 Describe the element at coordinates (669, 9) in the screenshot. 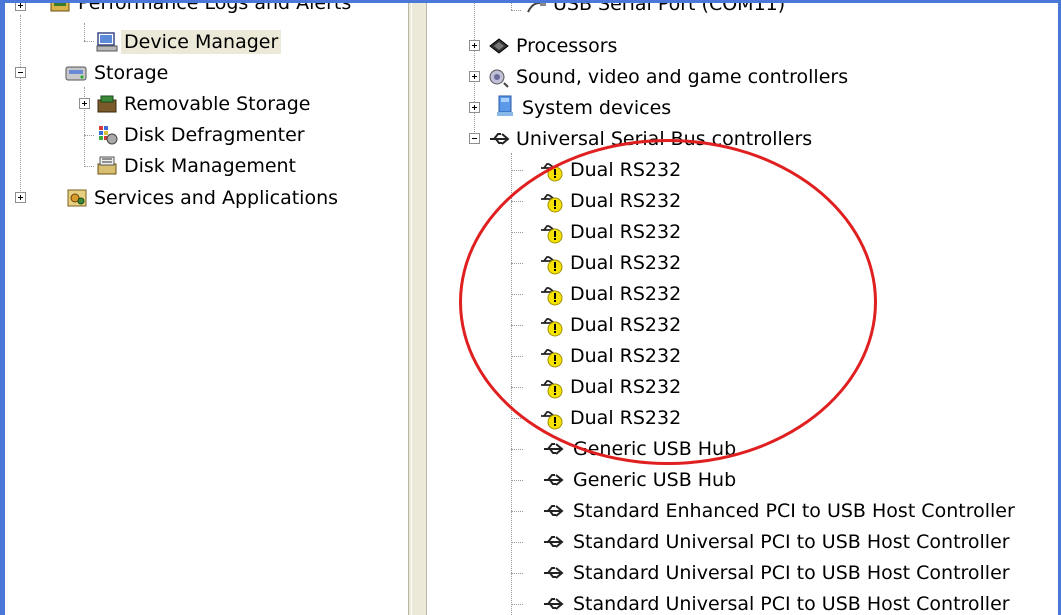

I see `tree-item-usb-serial-port: USB Serial Port (COM11)` at that location.